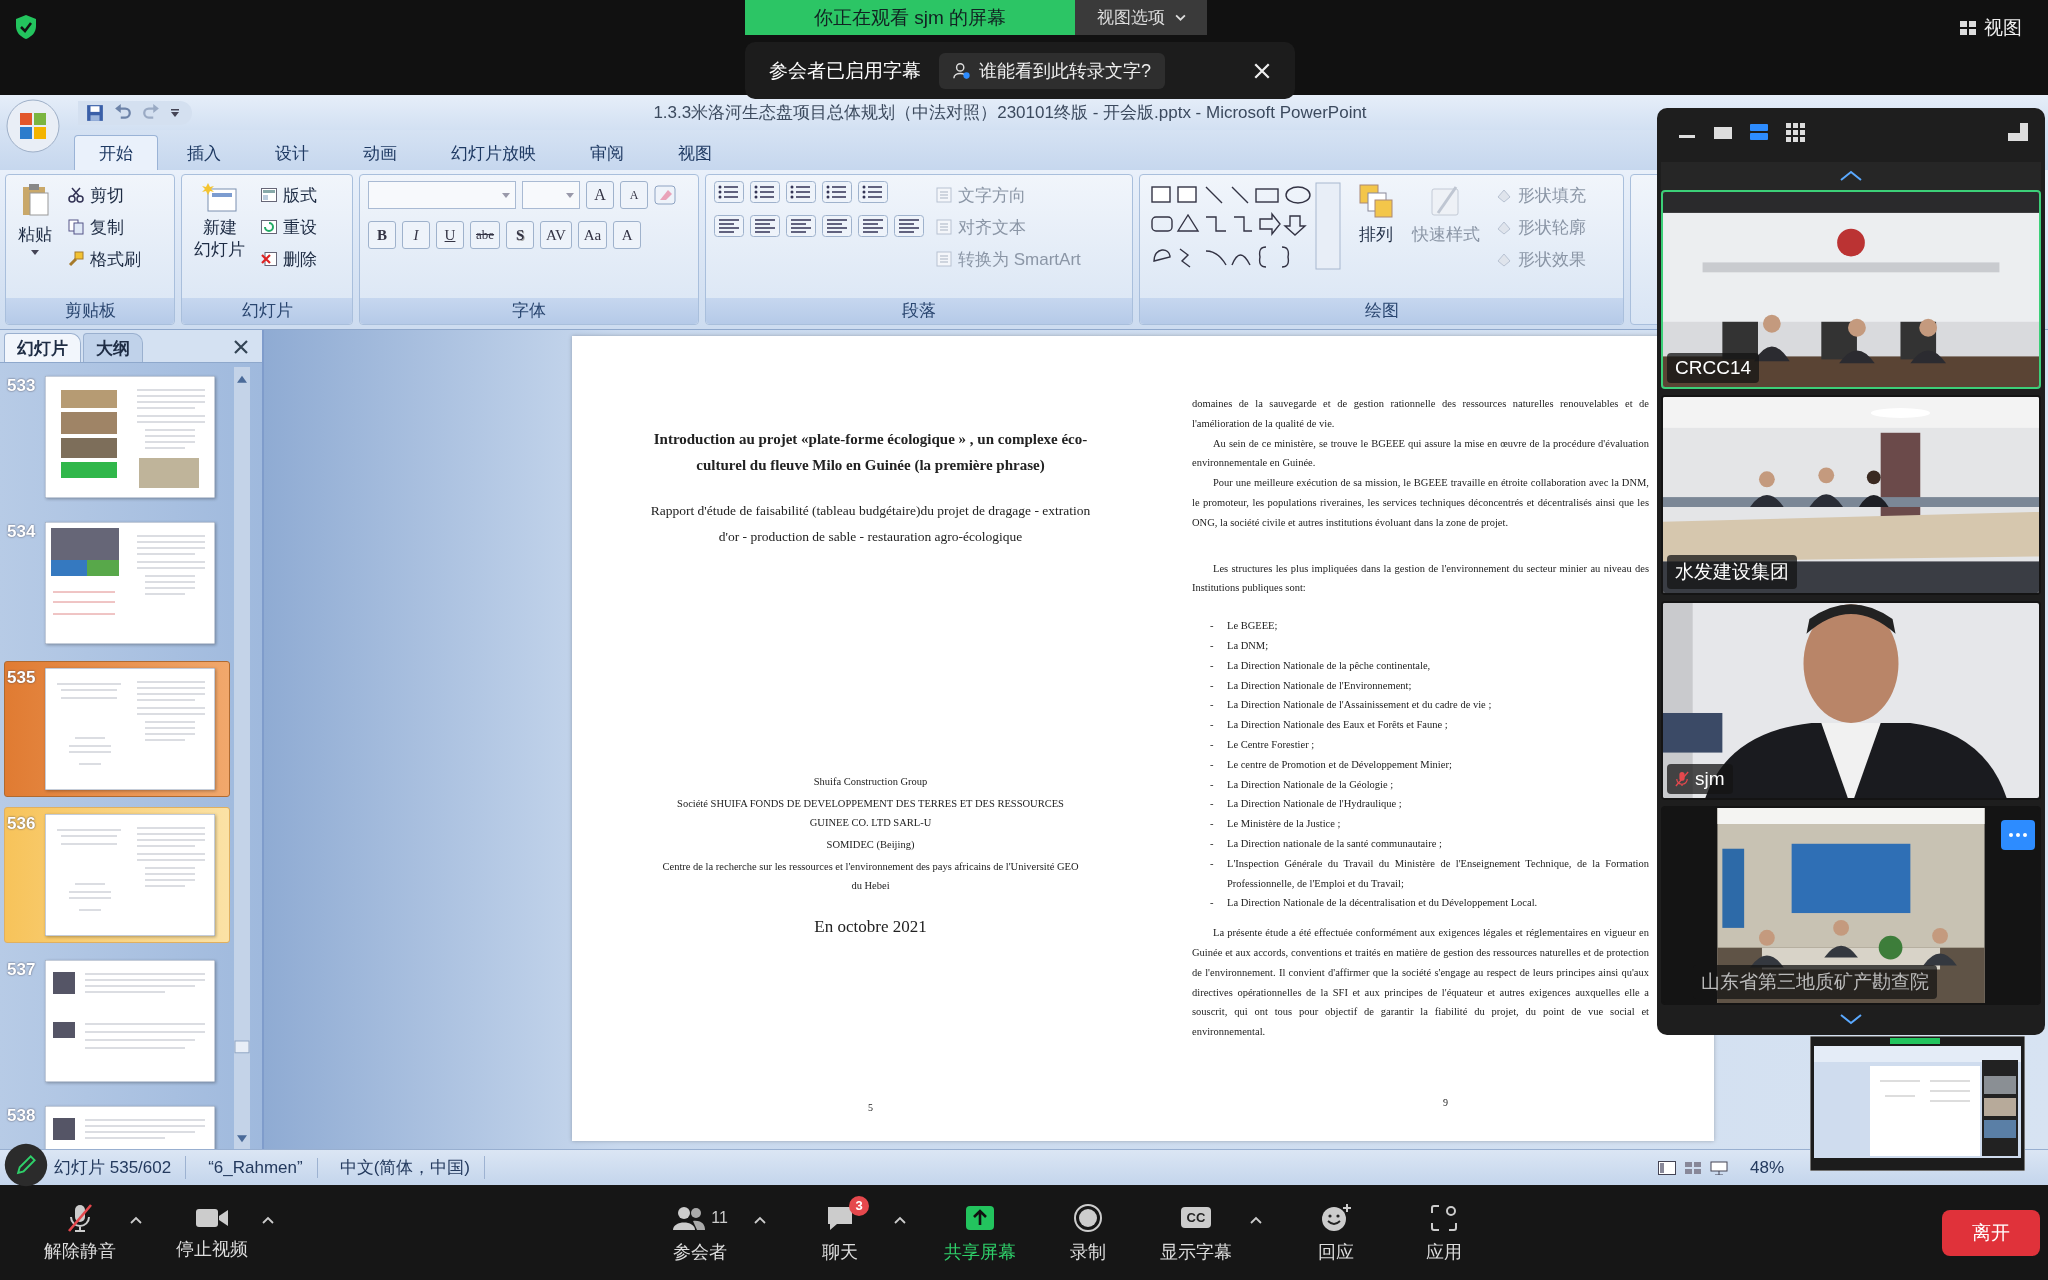 The height and width of the screenshot is (1280, 2048). What do you see at coordinates (80, 1232) in the screenshot?
I see `unmute-button: 解除静音` at bounding box center [80, 1232].